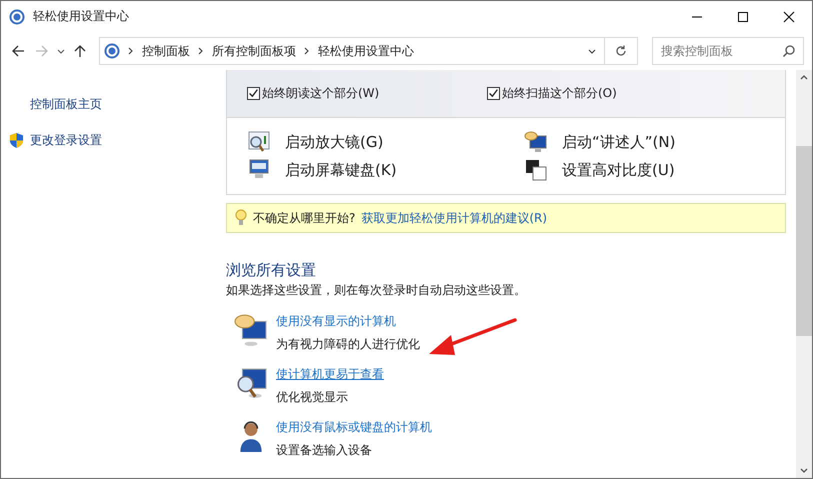 The height and width of the screenshot is (479, 813). What do you see at coordinates (618, 170) in the screenshot?
I see `tool-link: 设置高对比度(U)` at bounding box center [618, 170].